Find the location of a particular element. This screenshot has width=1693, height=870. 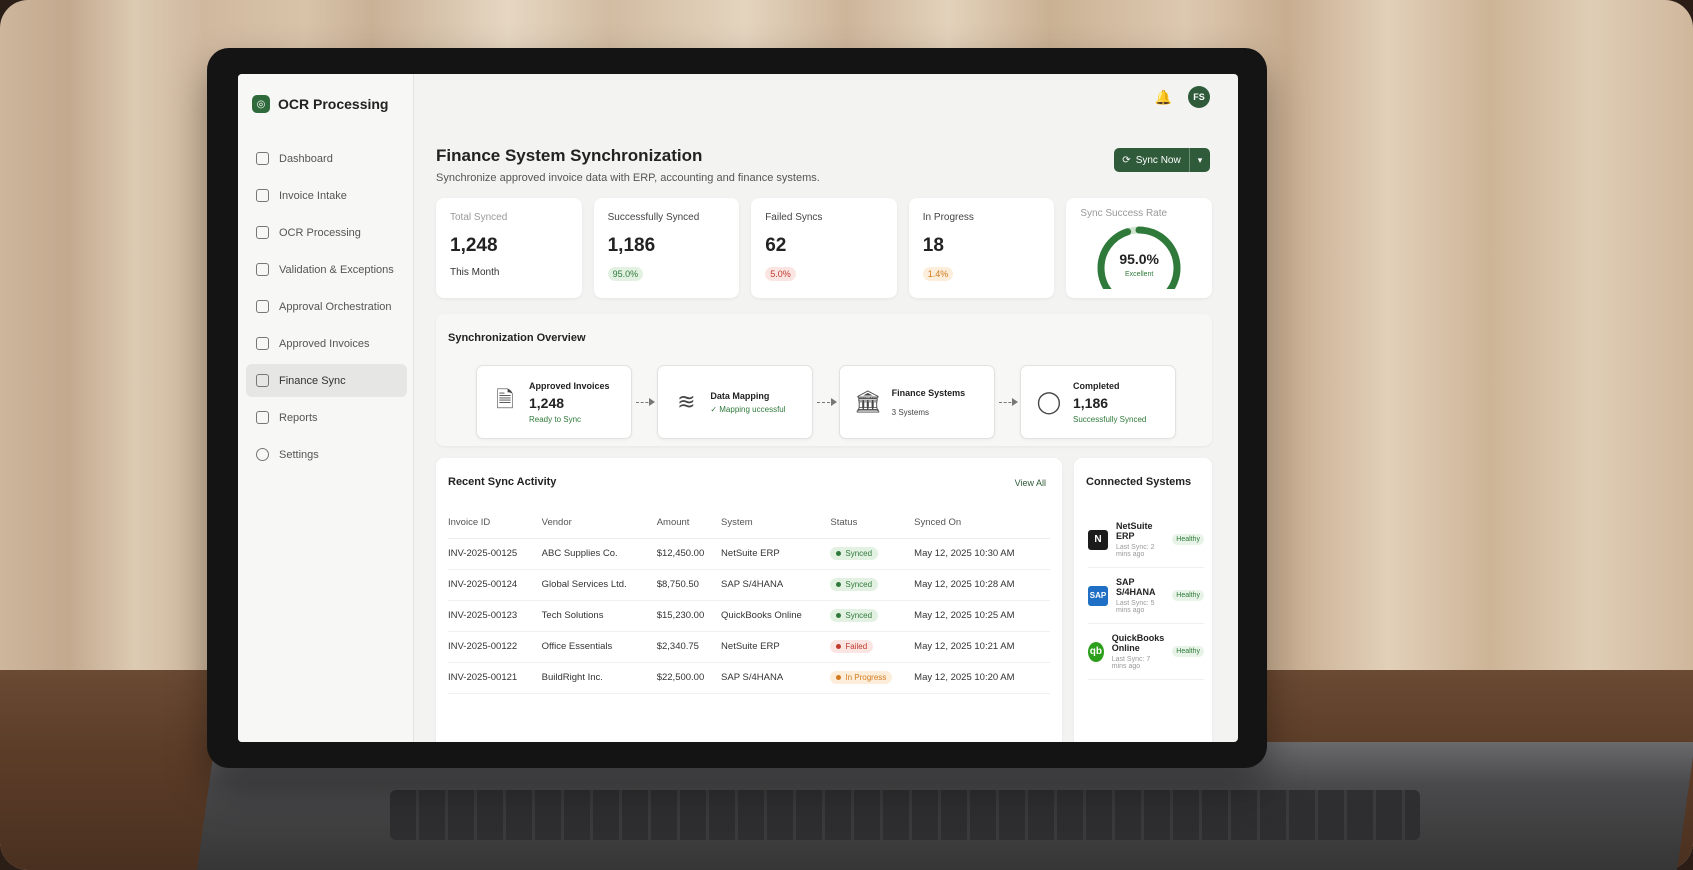

system-info: SAP S/4HANA Last Sync: 5 mins ago is located at coordinates (1140, 595).